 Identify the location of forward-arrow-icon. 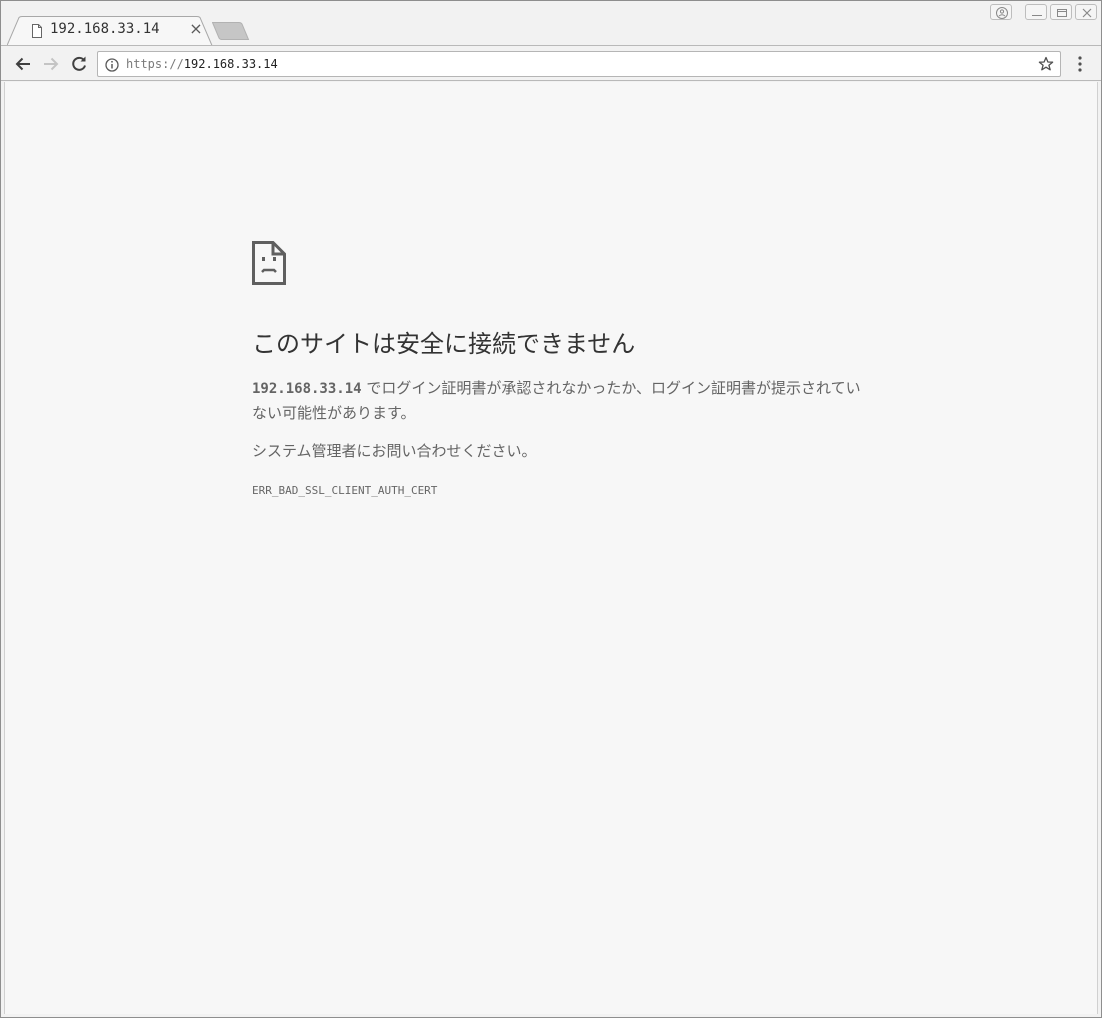
(51, 64).